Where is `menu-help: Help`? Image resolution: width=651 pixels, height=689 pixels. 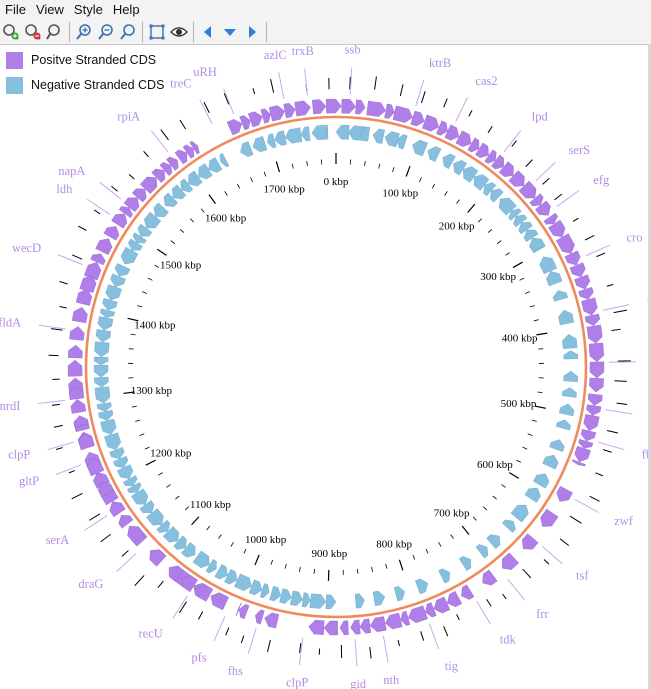 menu-help: Help is located at coordinates (126, 10).